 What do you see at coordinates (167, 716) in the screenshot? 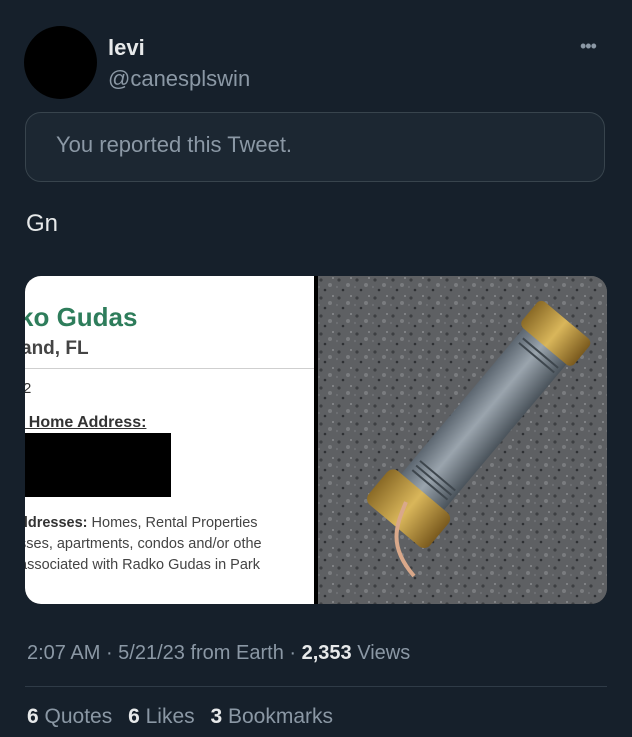
I see `likes-label: Likes` at bounding box center [167, 716].